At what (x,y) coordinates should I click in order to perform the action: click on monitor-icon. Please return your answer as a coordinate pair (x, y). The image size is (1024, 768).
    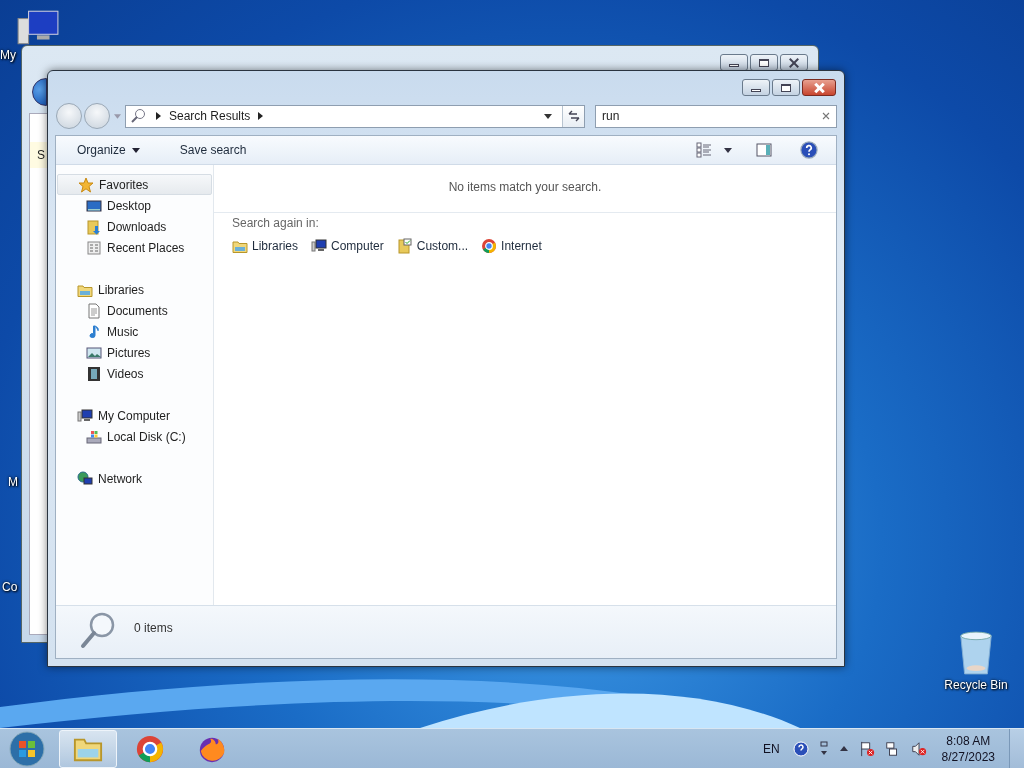
    Looking at the image, I should click on (94, 205).